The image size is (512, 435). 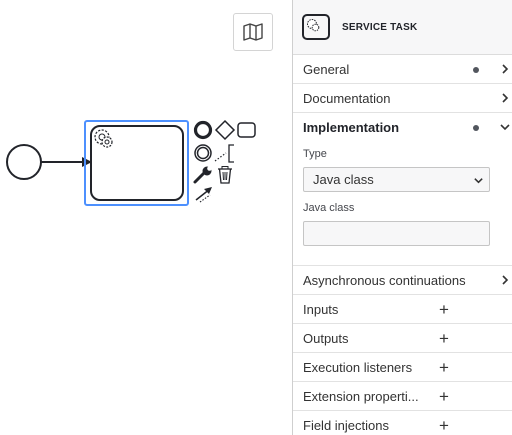 What do you see at coordinates (402, 338) in the screenshot?
I see `group-outputs: Outputs +` at bounding box center [402, 338].